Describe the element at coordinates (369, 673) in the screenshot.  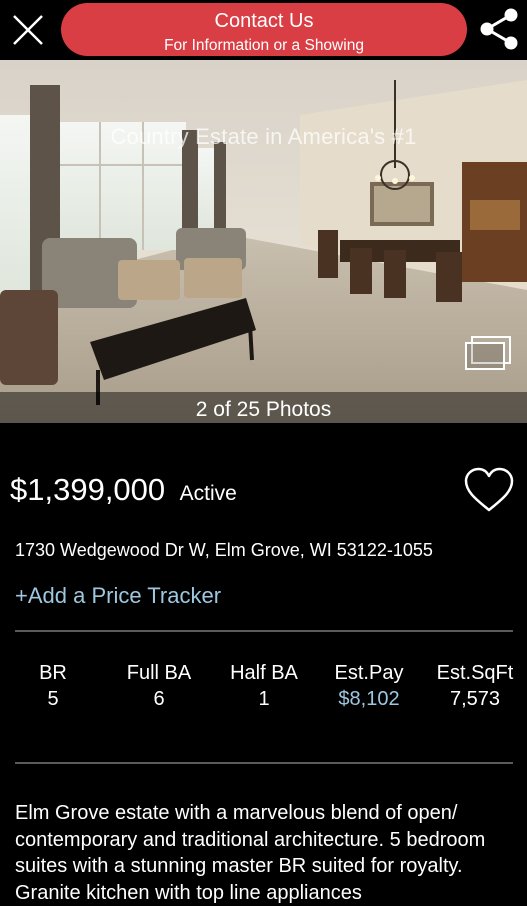
I see `stat-label: Est.Pay` at that location.